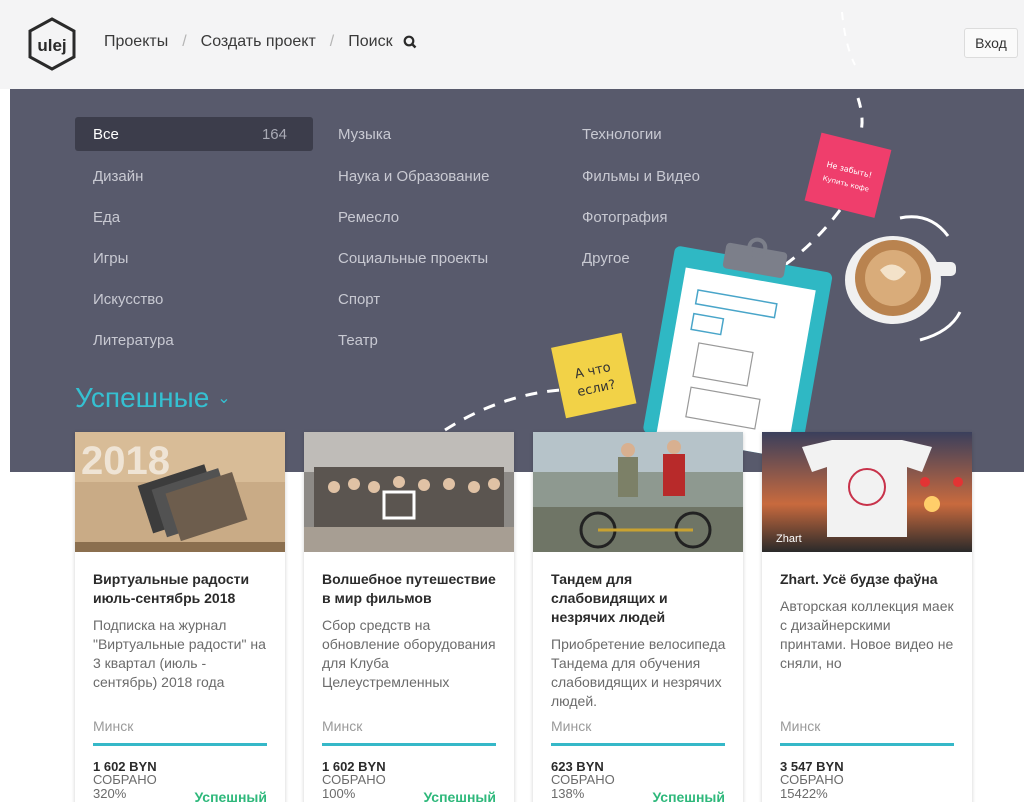  What do you see at coordinates (194, 299) in the screenshot?
I see `category-art: Искусство` at bounding box center [194, 299].